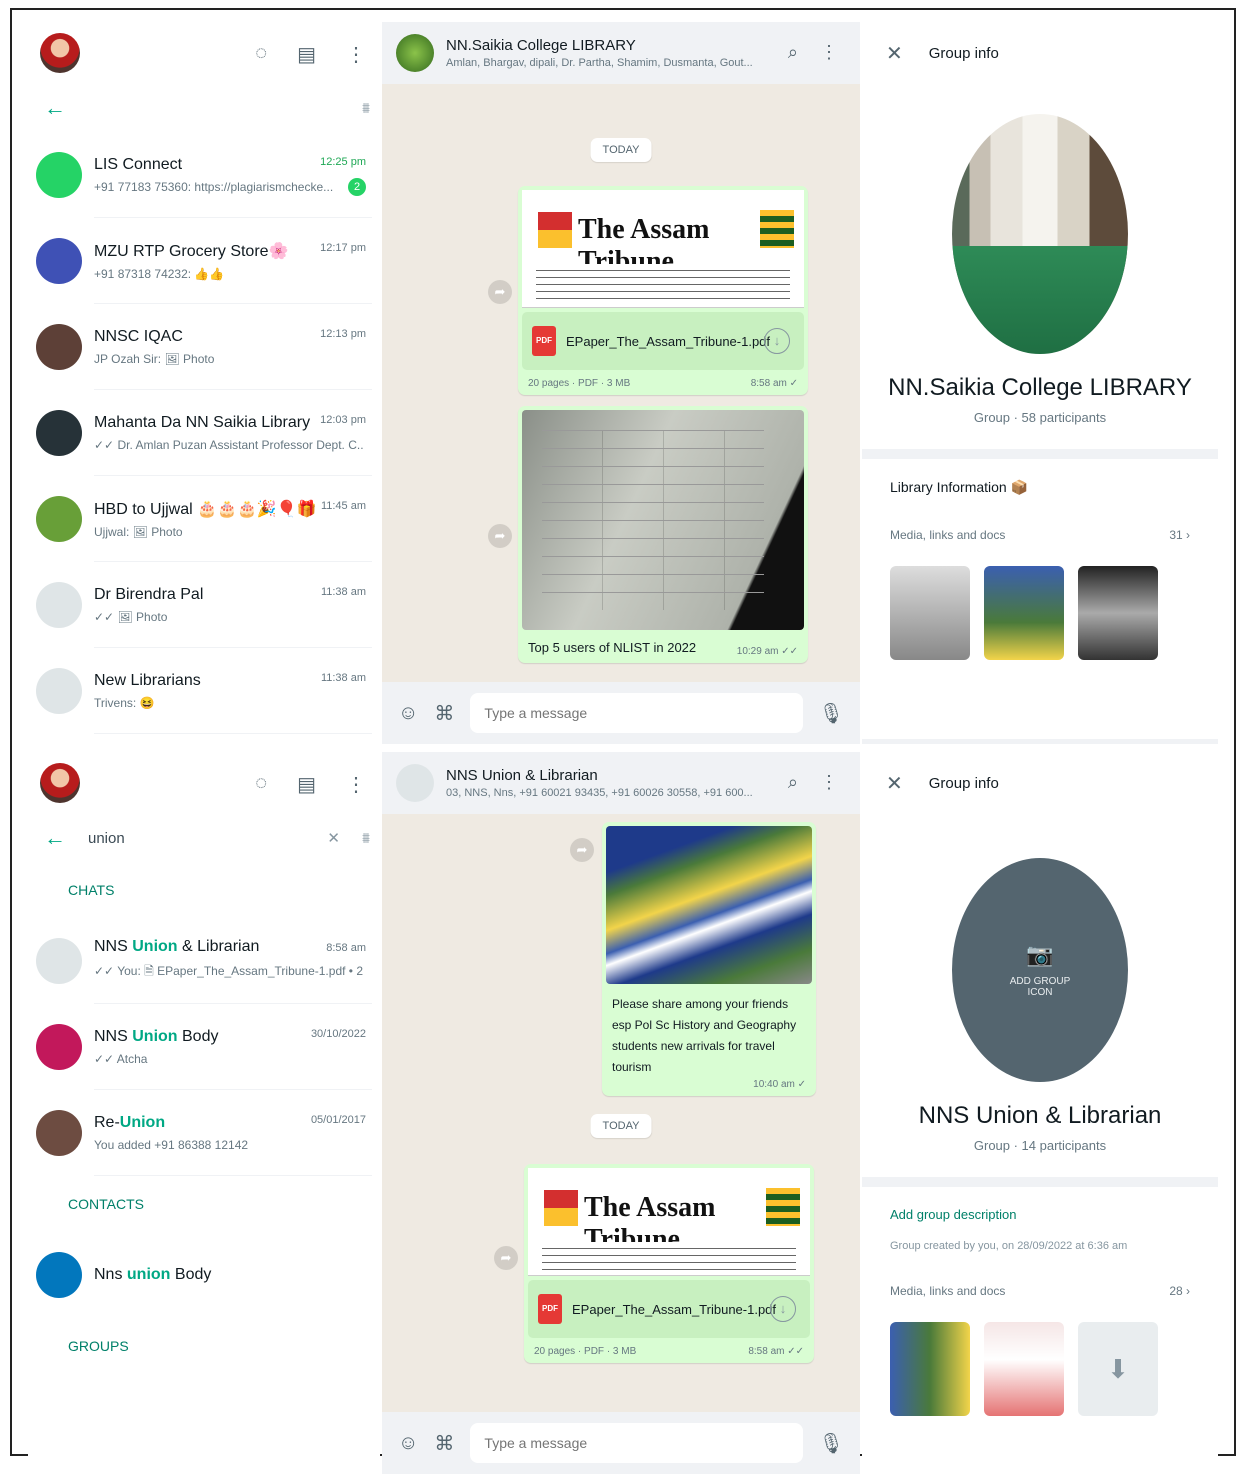 This screenshot has width=1238, height=1477. Describe the element at coordinates (1179, 1291) in the screenshot. I see `media-count: 28 ›` at that location.